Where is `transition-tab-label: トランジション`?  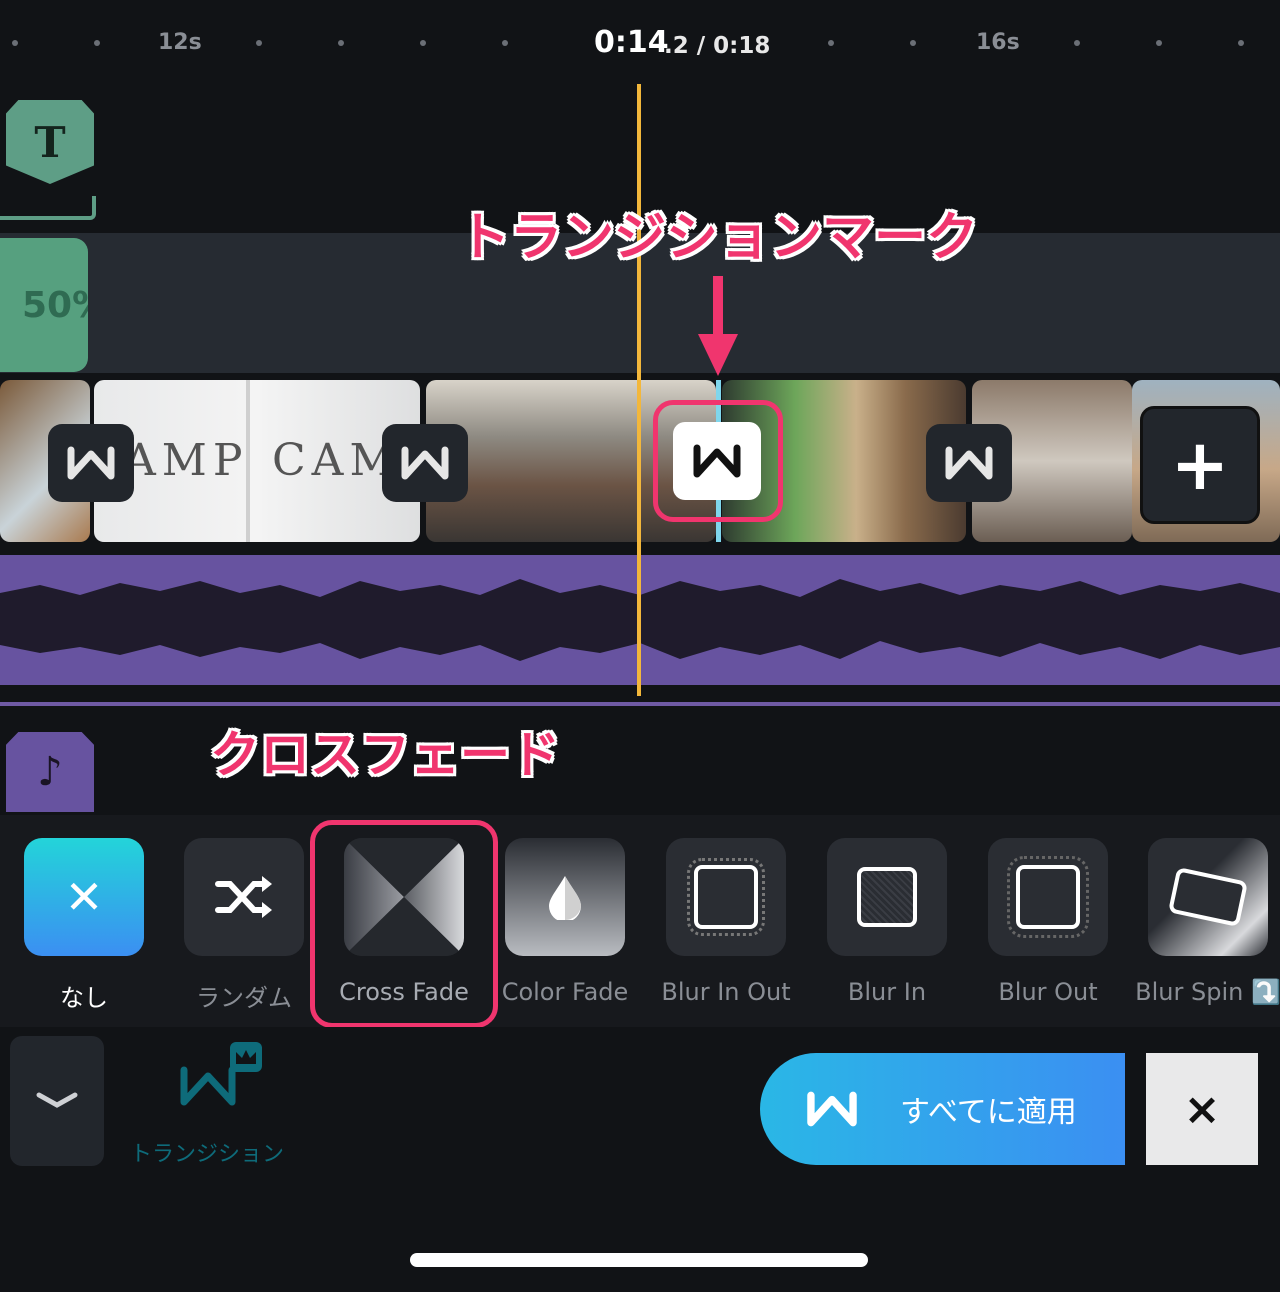 transition-tab-label: トランジション is located at coordinates (207, 1152).